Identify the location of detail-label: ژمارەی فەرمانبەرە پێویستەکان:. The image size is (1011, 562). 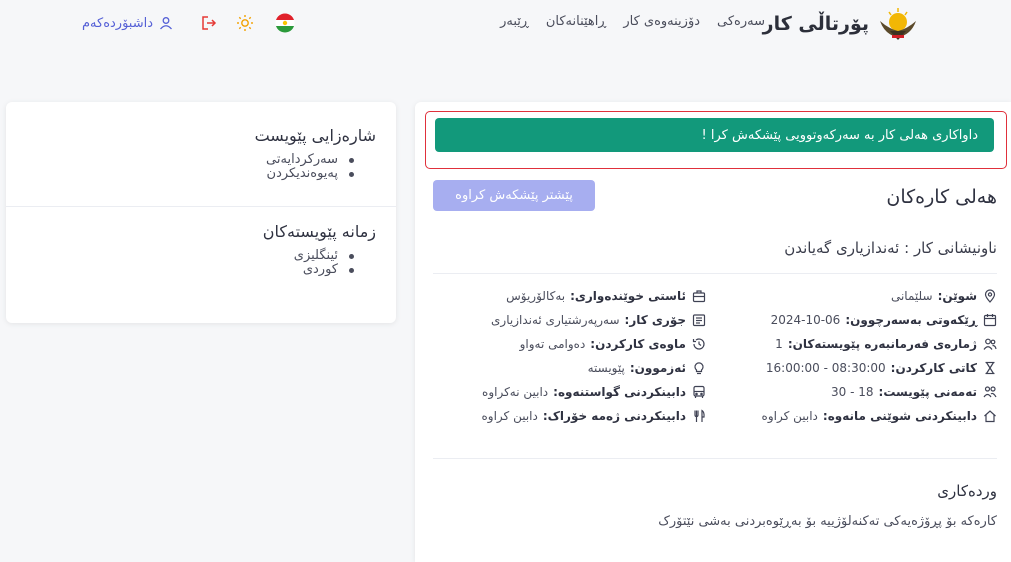
(882, 344).